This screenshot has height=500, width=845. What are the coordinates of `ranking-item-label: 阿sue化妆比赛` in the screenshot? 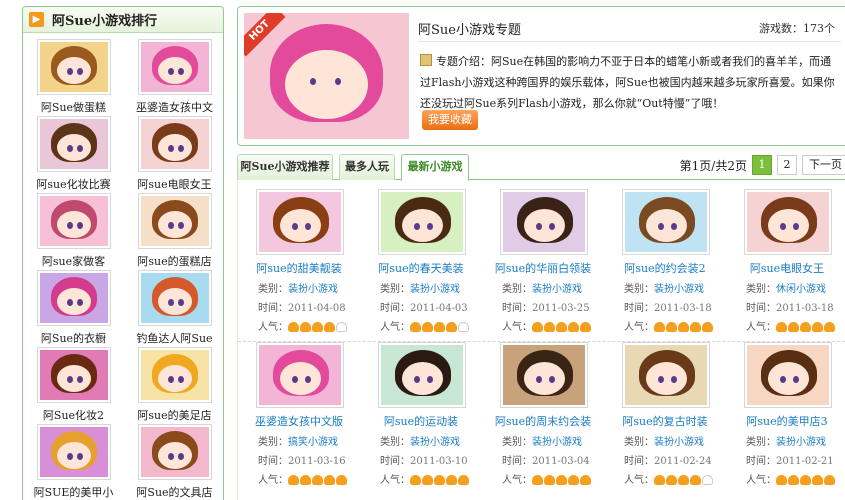 It's located at (73, 184).